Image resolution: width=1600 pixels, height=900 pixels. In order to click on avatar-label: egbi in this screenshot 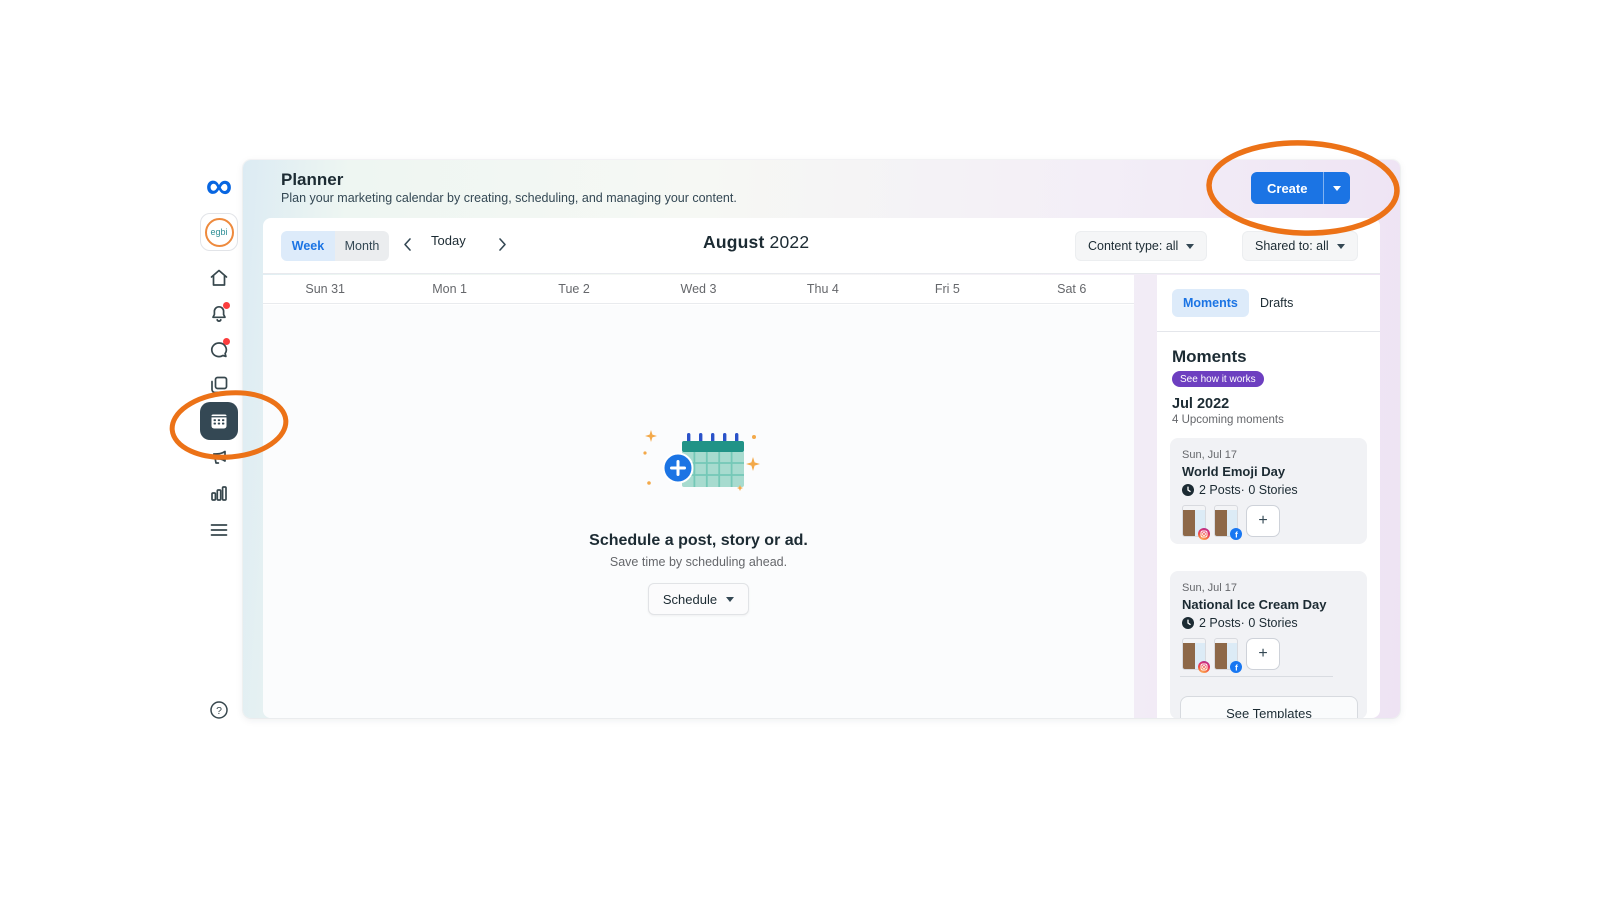, I will do `click(219, 232)`.